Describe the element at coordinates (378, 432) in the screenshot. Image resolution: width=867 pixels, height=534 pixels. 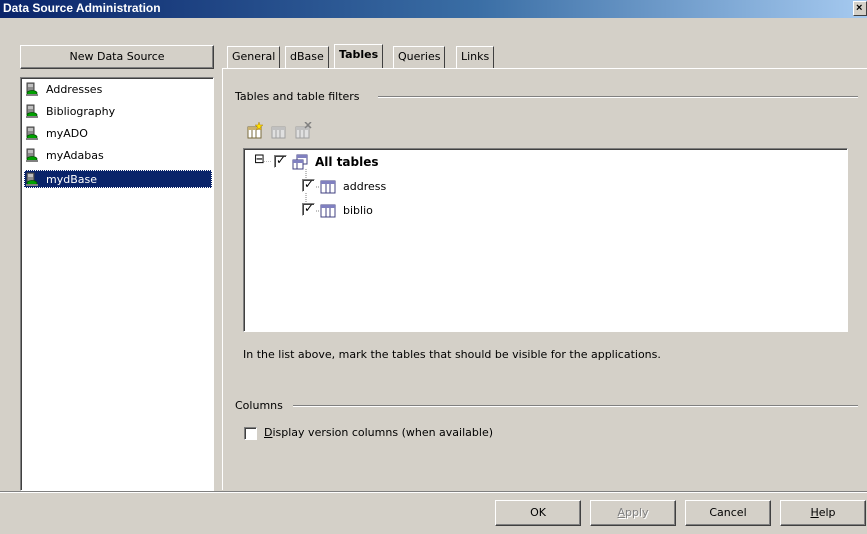
I see `display-version-columns-label: Display version columns (when available)` at that location.